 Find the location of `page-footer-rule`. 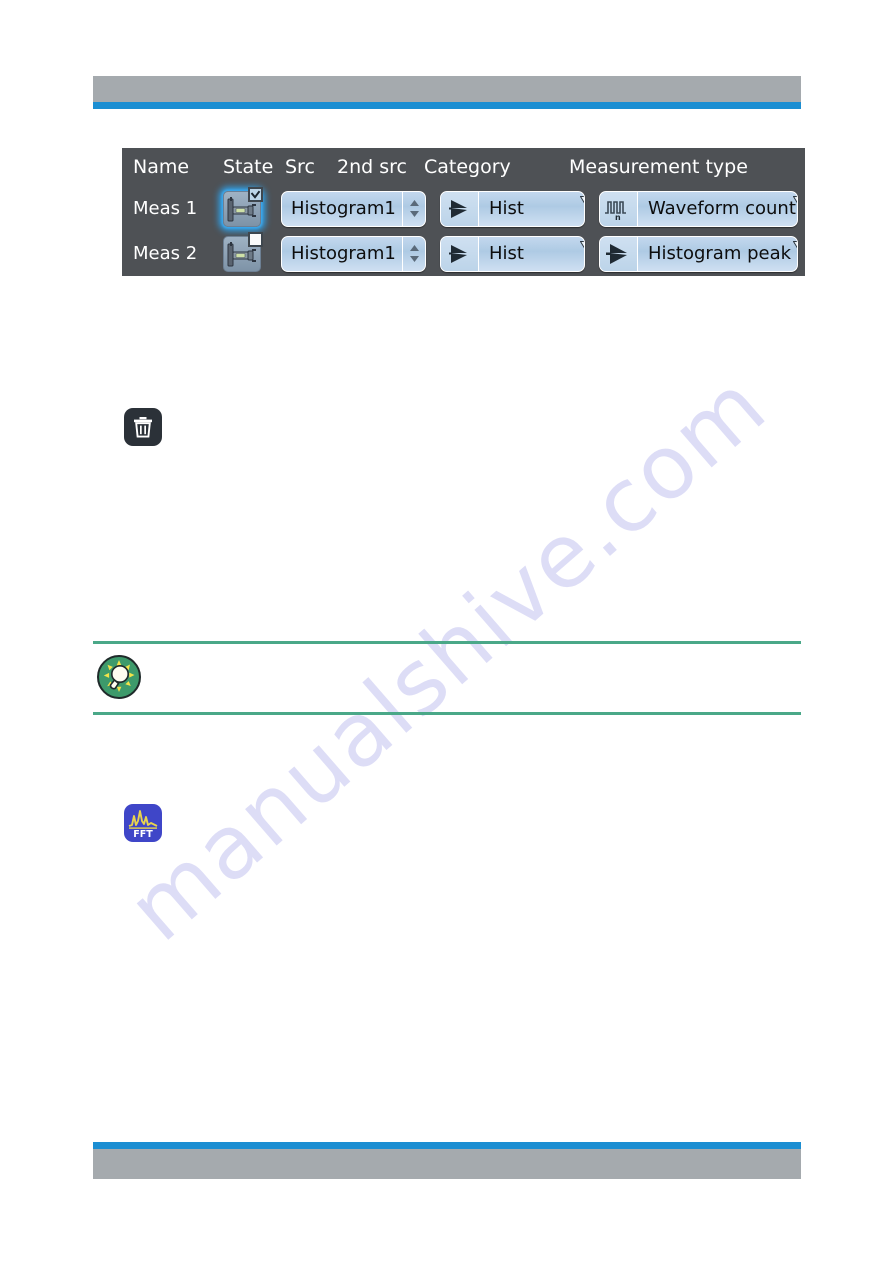

page-footer-rule is located at coordinates (447, 1145).